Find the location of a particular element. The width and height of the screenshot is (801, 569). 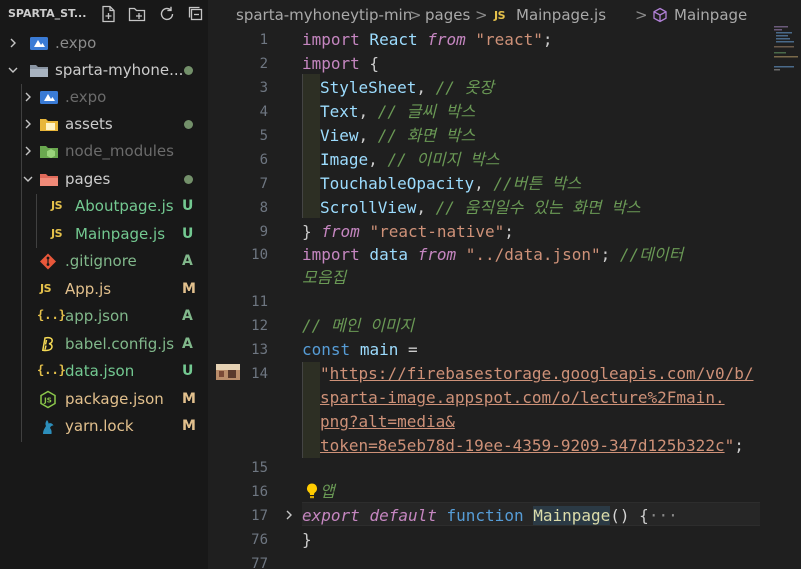

git-status-badge: U is located at coordinates (188, 371).